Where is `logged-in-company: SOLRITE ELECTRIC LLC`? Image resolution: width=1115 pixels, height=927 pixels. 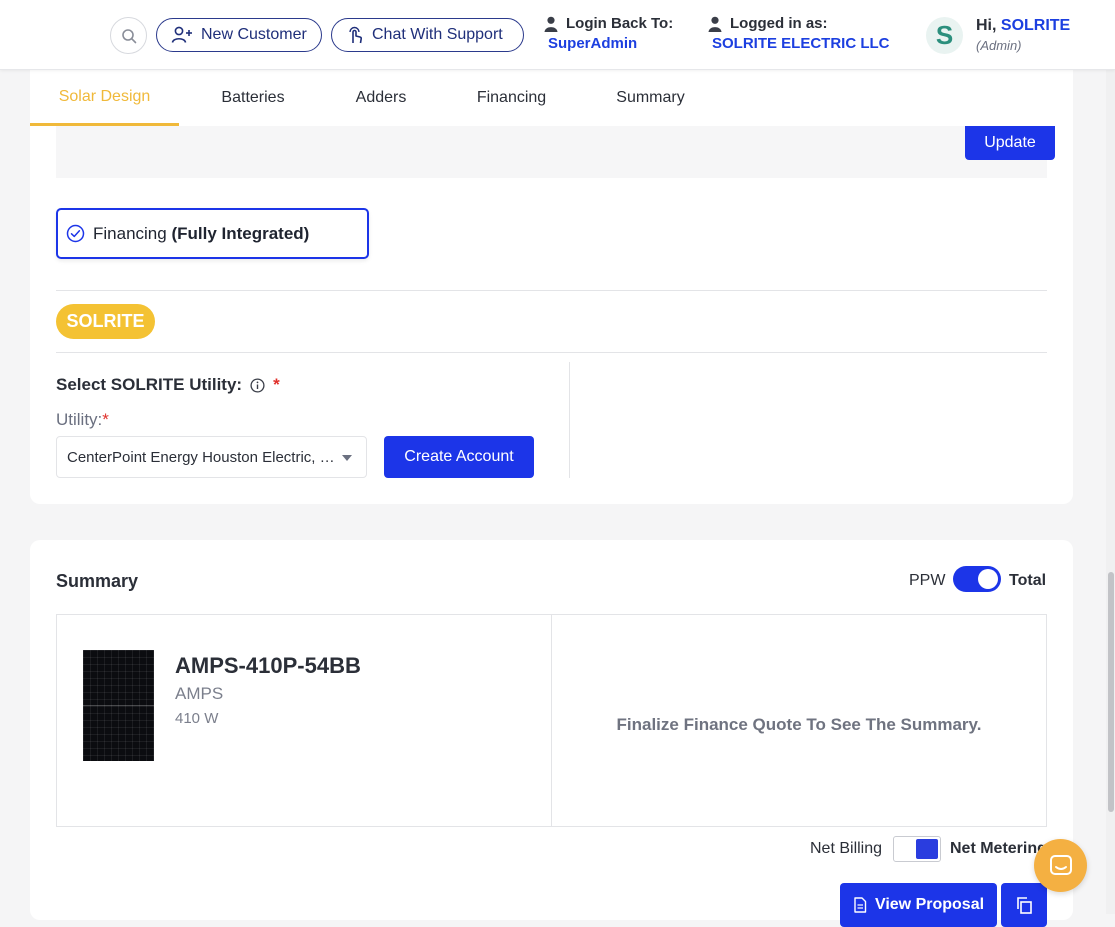
logged-in-company: SOLRITE ELECTRIC LLC is located at coordinates (801, 43).